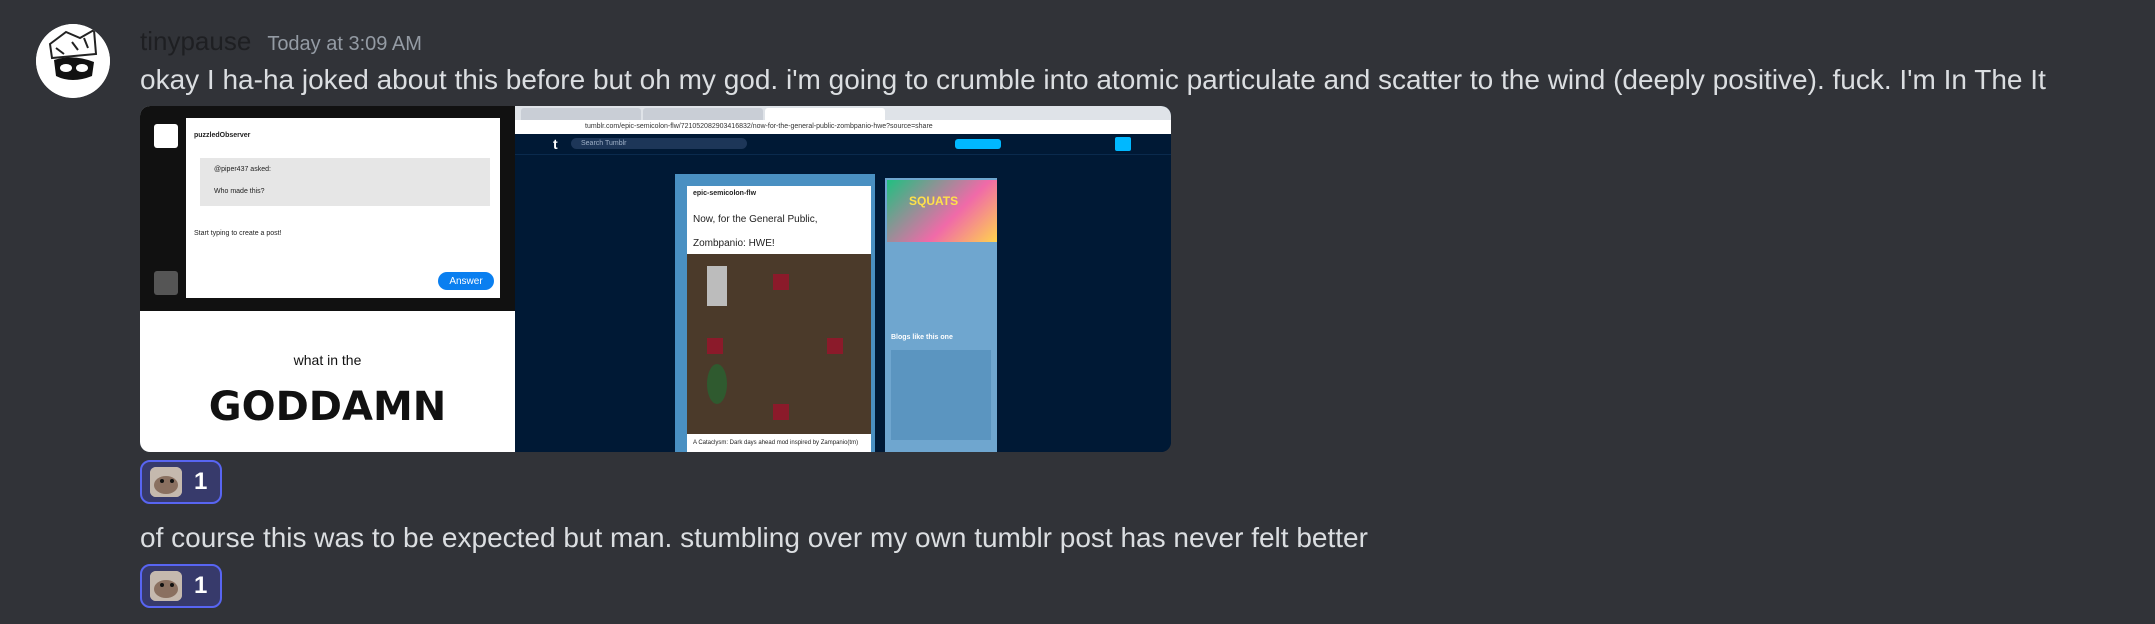 This screenshot has height=624, width=2155. I want to click on ask-question: Who made this?, so click(239, 191).